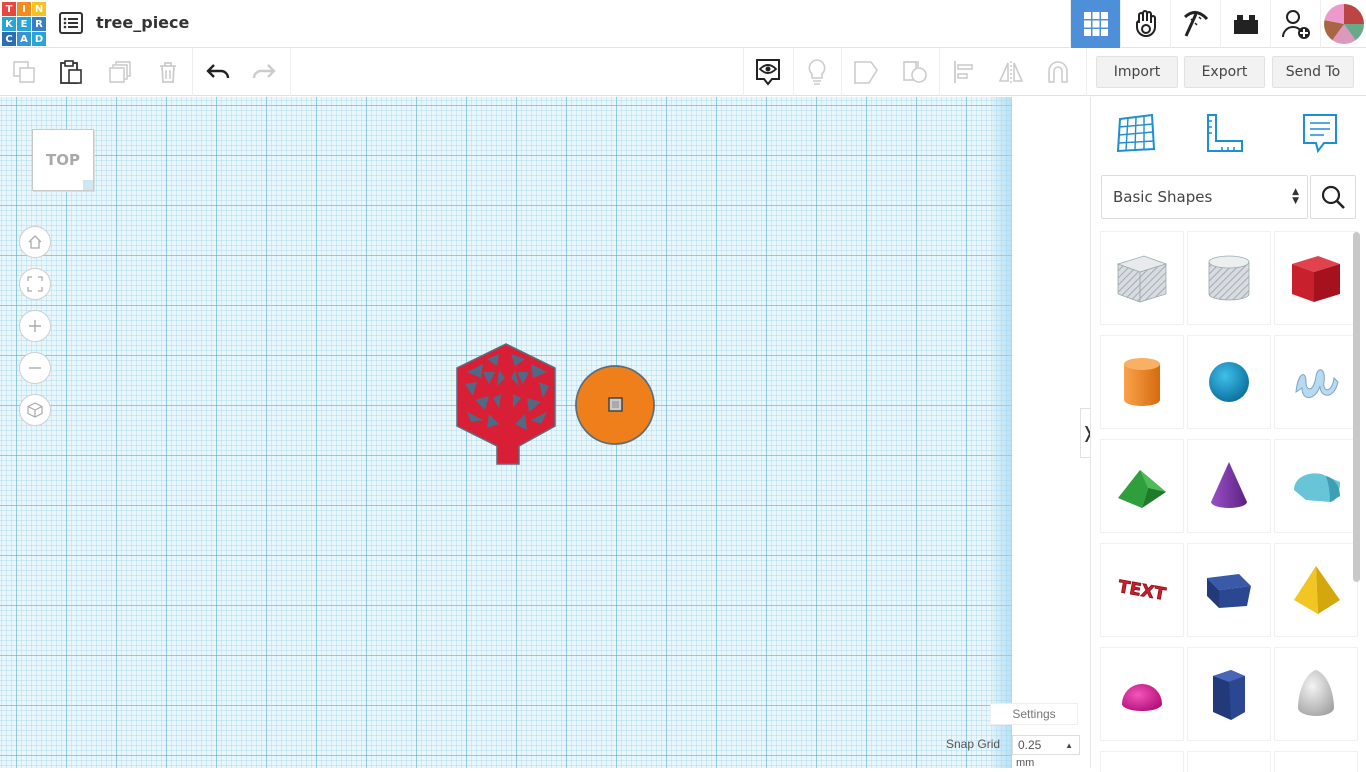  Describe the element at coordinates (1229, 278) in the screenshot. I see `shape-tile-cylinder-hole` at that location.